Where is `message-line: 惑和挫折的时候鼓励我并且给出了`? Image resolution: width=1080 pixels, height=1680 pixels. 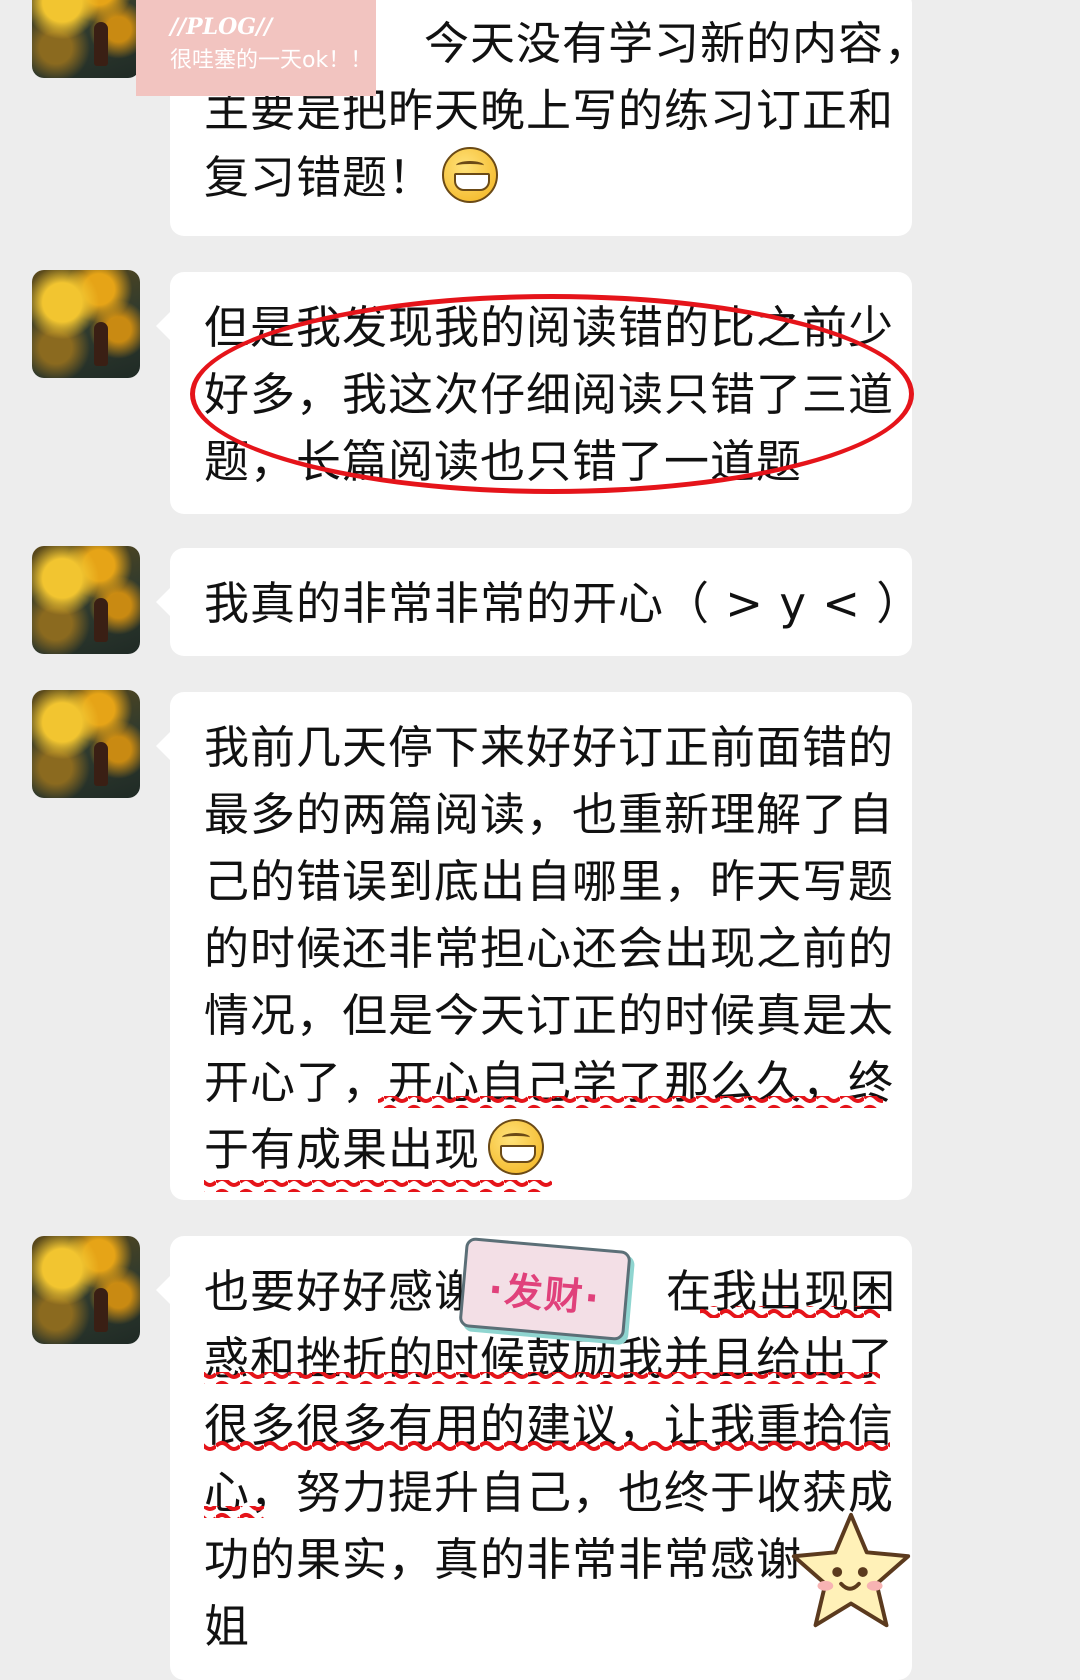 message-line: 惑和挫折的时候鼓励我并且给出了 is located at coordinates (549, 1358).